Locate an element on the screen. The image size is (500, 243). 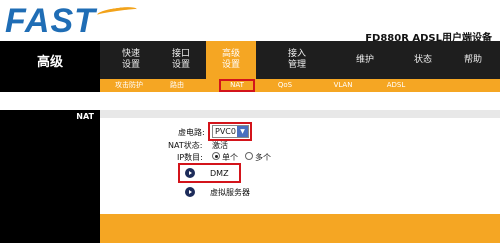
ip-single-label: 单个 is located at coordinates (230, 157).